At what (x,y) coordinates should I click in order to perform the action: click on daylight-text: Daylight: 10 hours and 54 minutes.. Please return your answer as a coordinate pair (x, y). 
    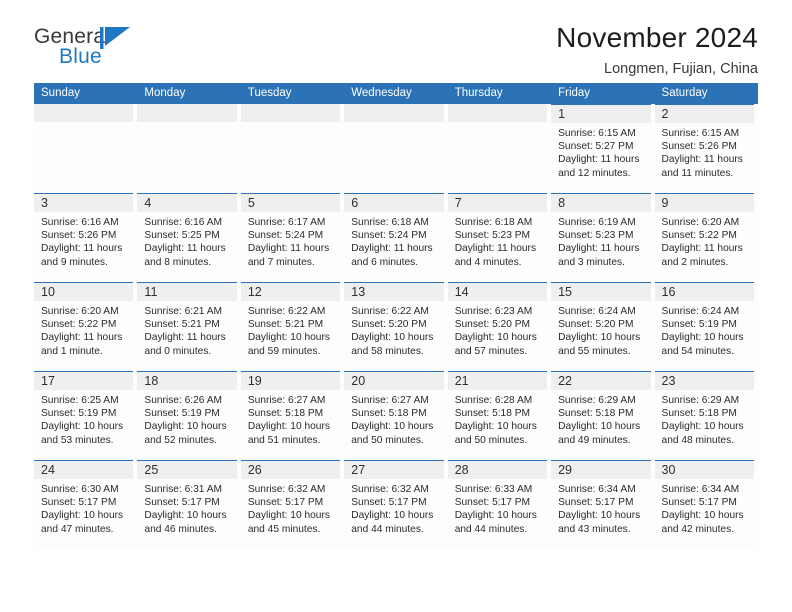
    Looking at the image, I should click on (702, 344).